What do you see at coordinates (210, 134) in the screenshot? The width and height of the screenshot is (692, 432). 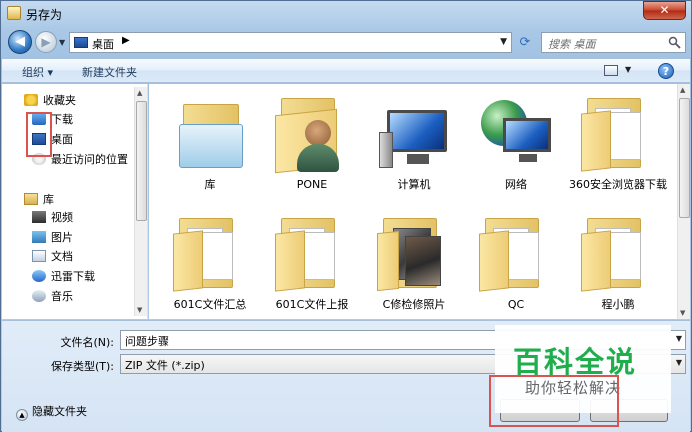 I see `library-folder-icon` at bounding box center [210, 134].